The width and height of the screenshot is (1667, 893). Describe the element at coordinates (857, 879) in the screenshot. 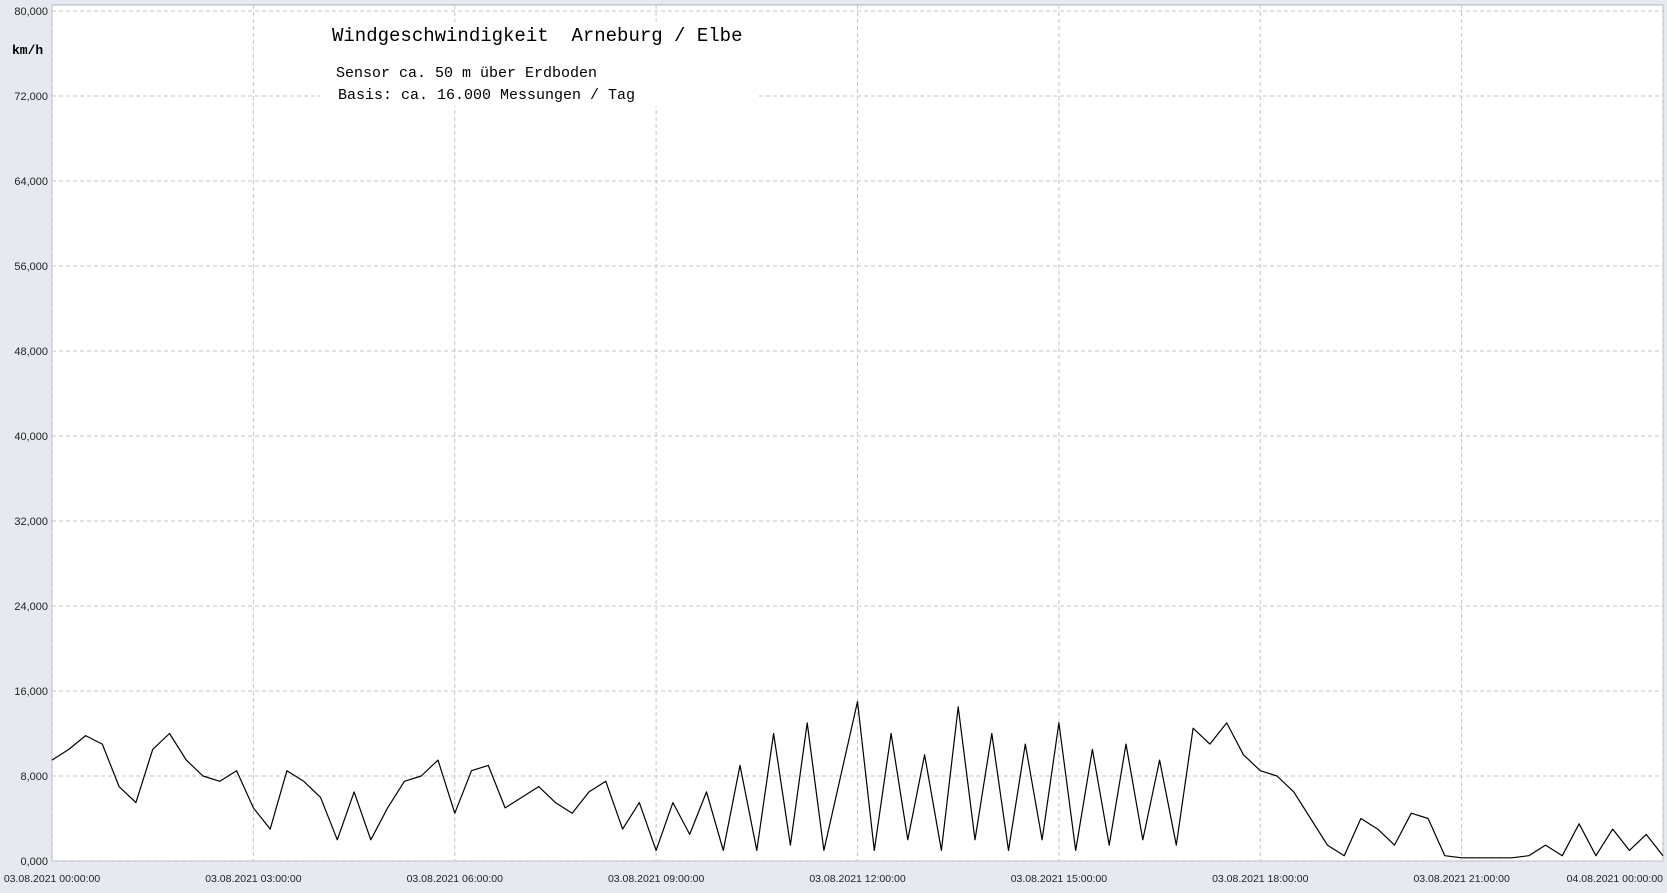

I see `x-tick-label: 03.08.2021 12:00:00` at that location.